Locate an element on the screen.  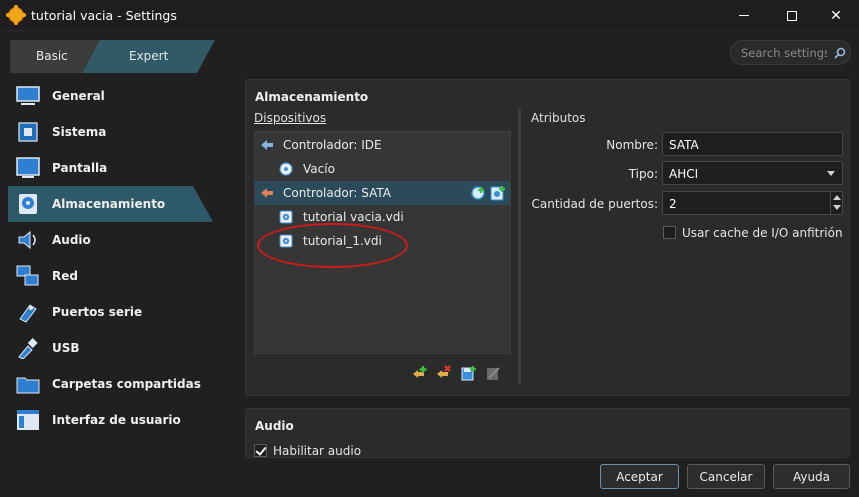
port-count-label: Cantidad de puertos: is located at coordinates (594, 204).